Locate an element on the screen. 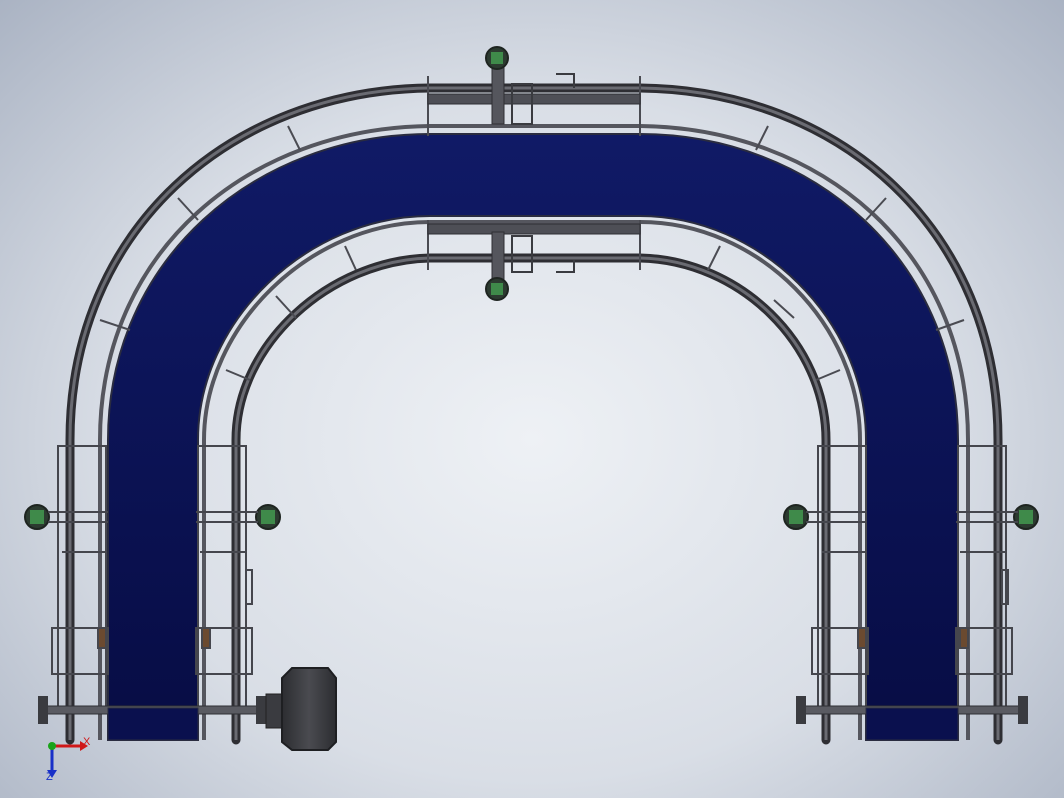 Image resolution: width=1064 pixels, height=798 pixels. coordinate-triad-icon is located at coordinates (67, 759).